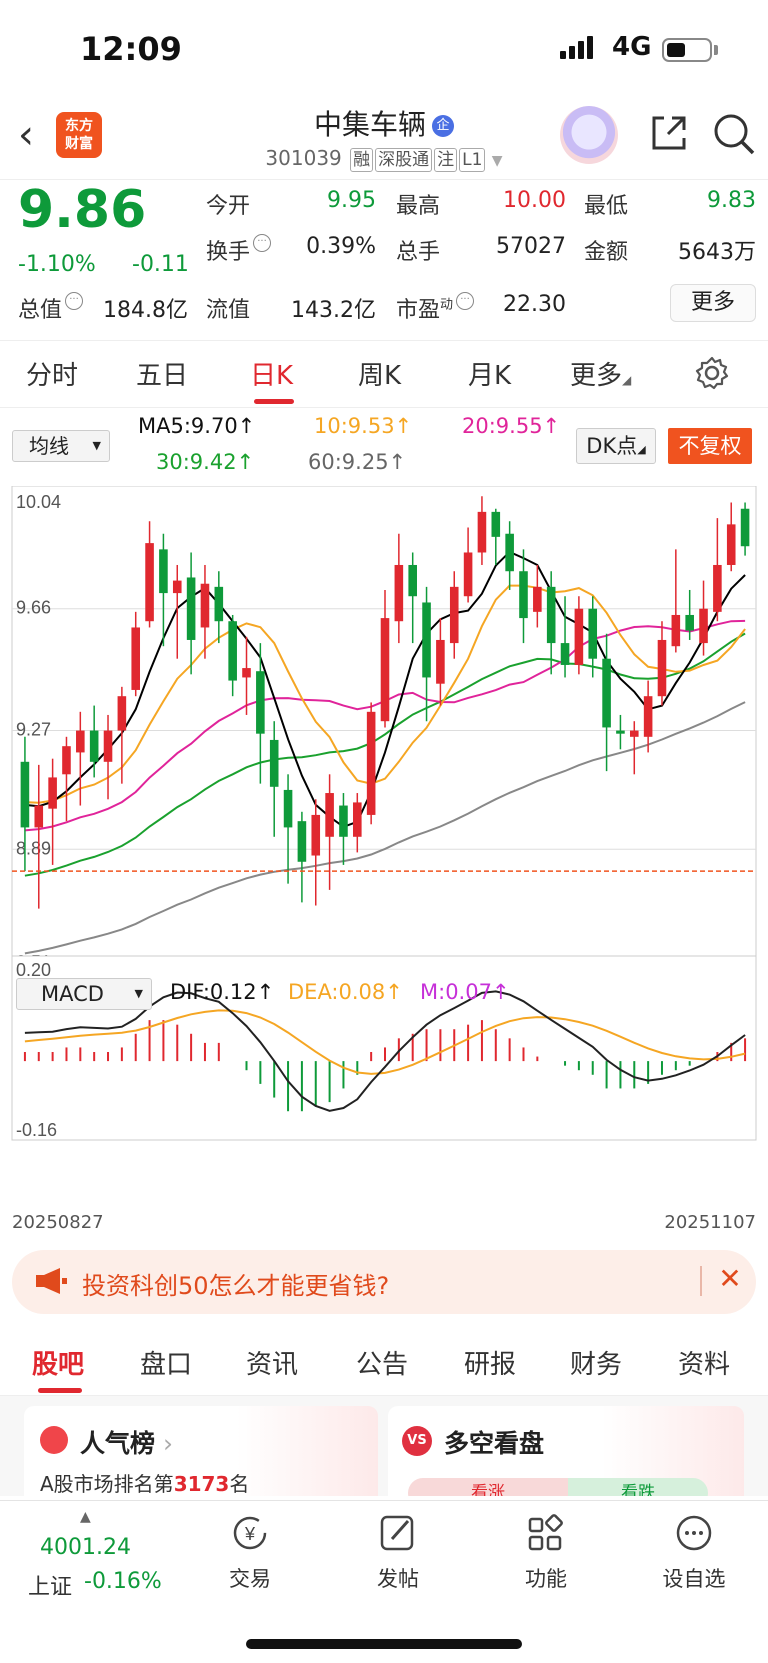 This screenshot has height=1663, width=768. I want to click on trade-icon: ¥, so click(250, 1533).